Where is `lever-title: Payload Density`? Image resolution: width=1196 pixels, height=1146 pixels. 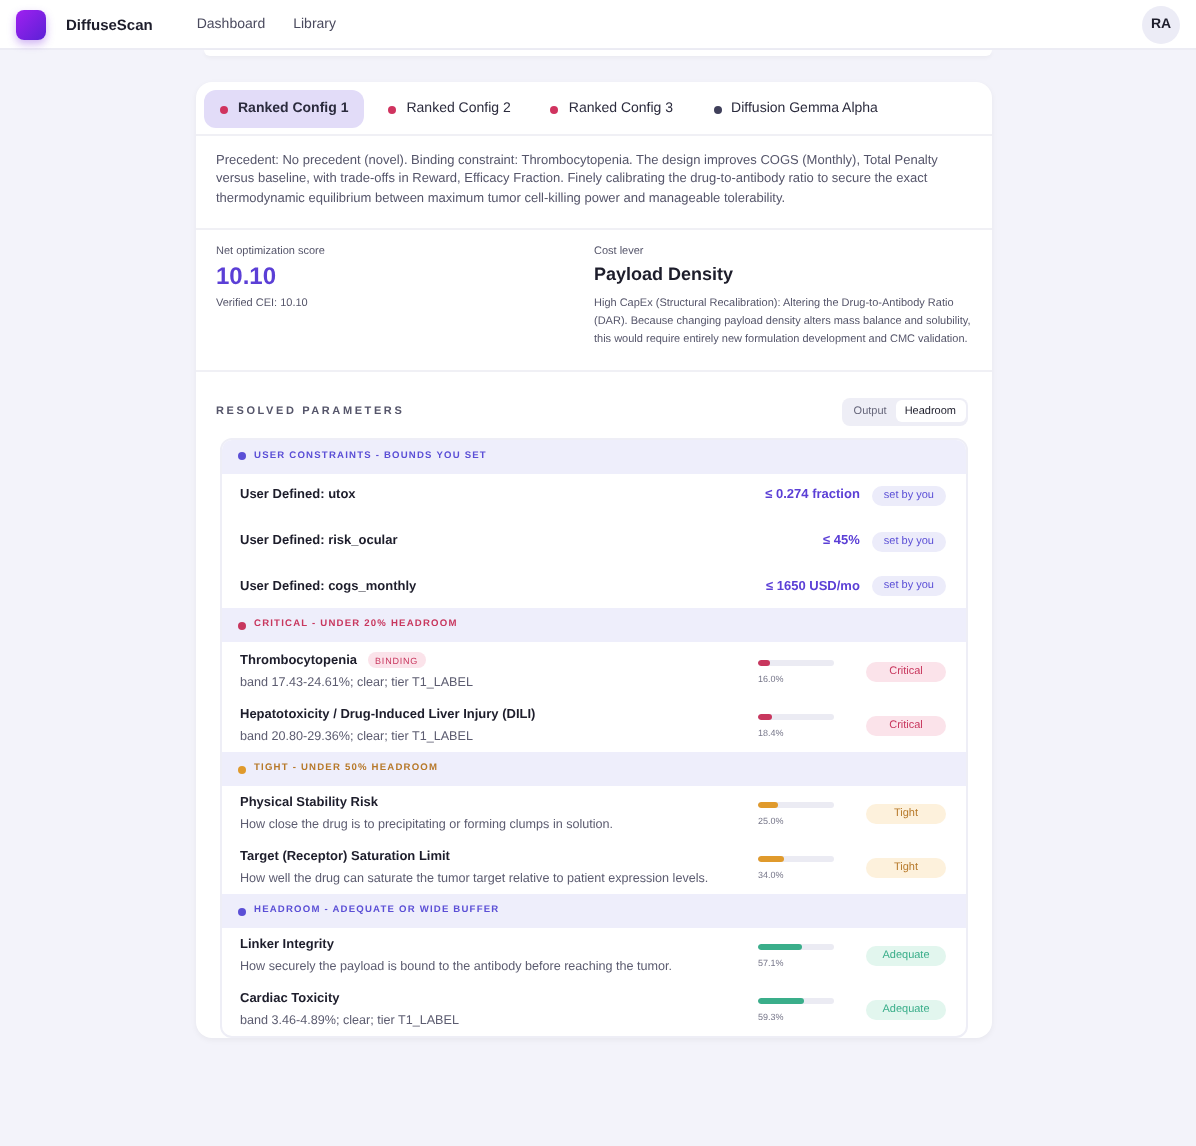 lever-title: Payload Density is located at coordinates (665, 274).